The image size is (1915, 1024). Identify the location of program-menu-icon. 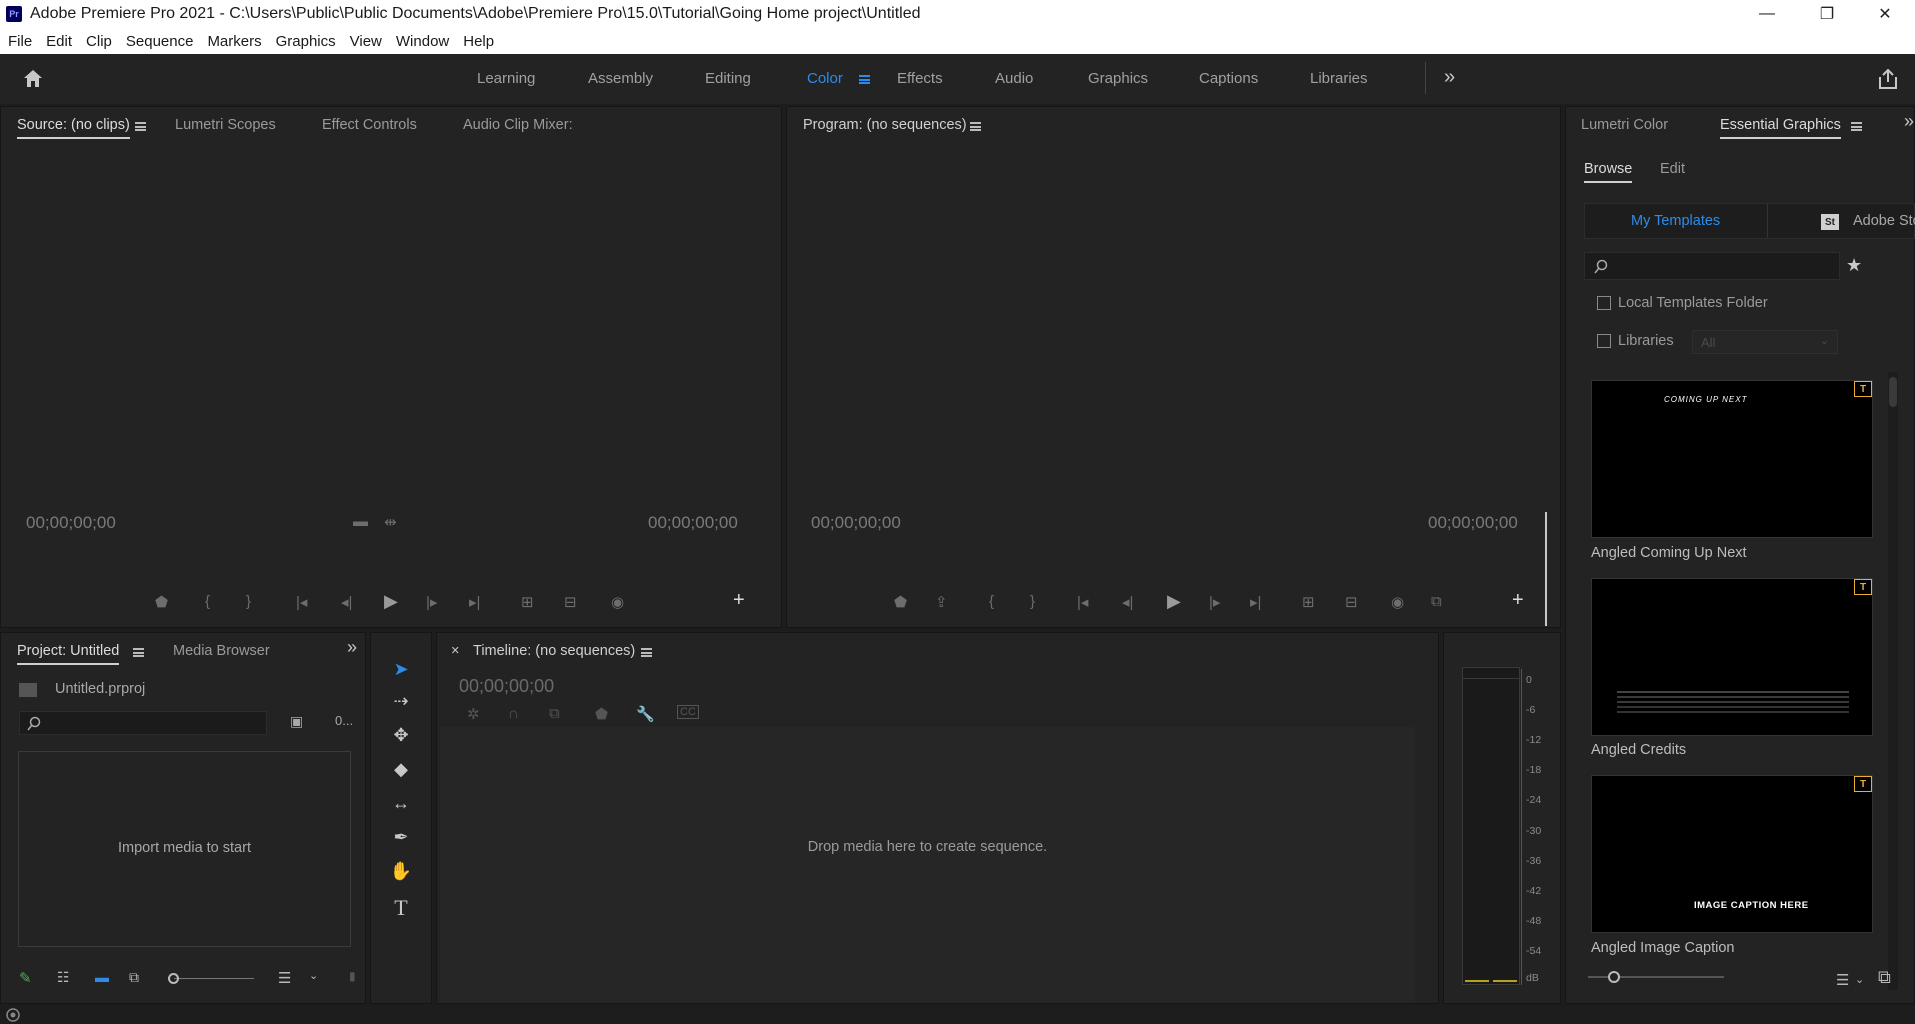
(975, 126).